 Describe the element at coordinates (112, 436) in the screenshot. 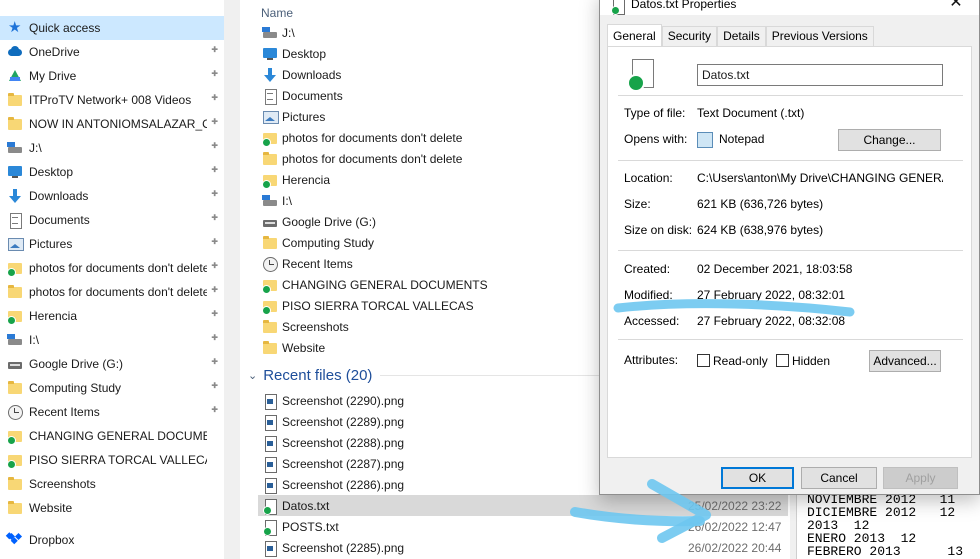

I see `nav-item: CHANGING GENERAL DOCUMENTS` at that location.